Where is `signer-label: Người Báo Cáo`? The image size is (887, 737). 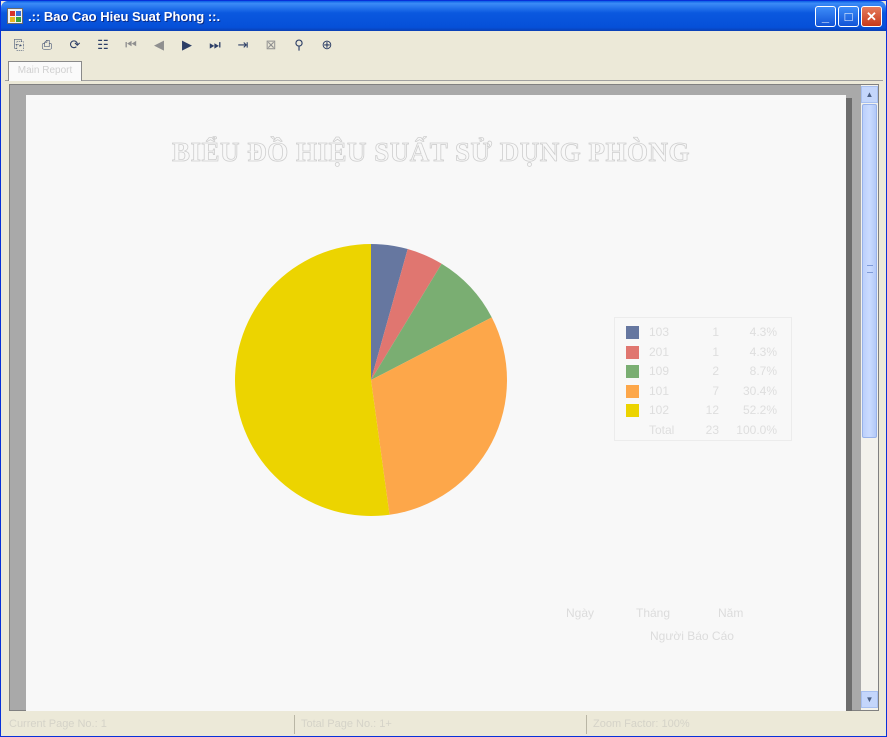 signer-label: Người Báo Cáo is located at coordinates (692, 636).